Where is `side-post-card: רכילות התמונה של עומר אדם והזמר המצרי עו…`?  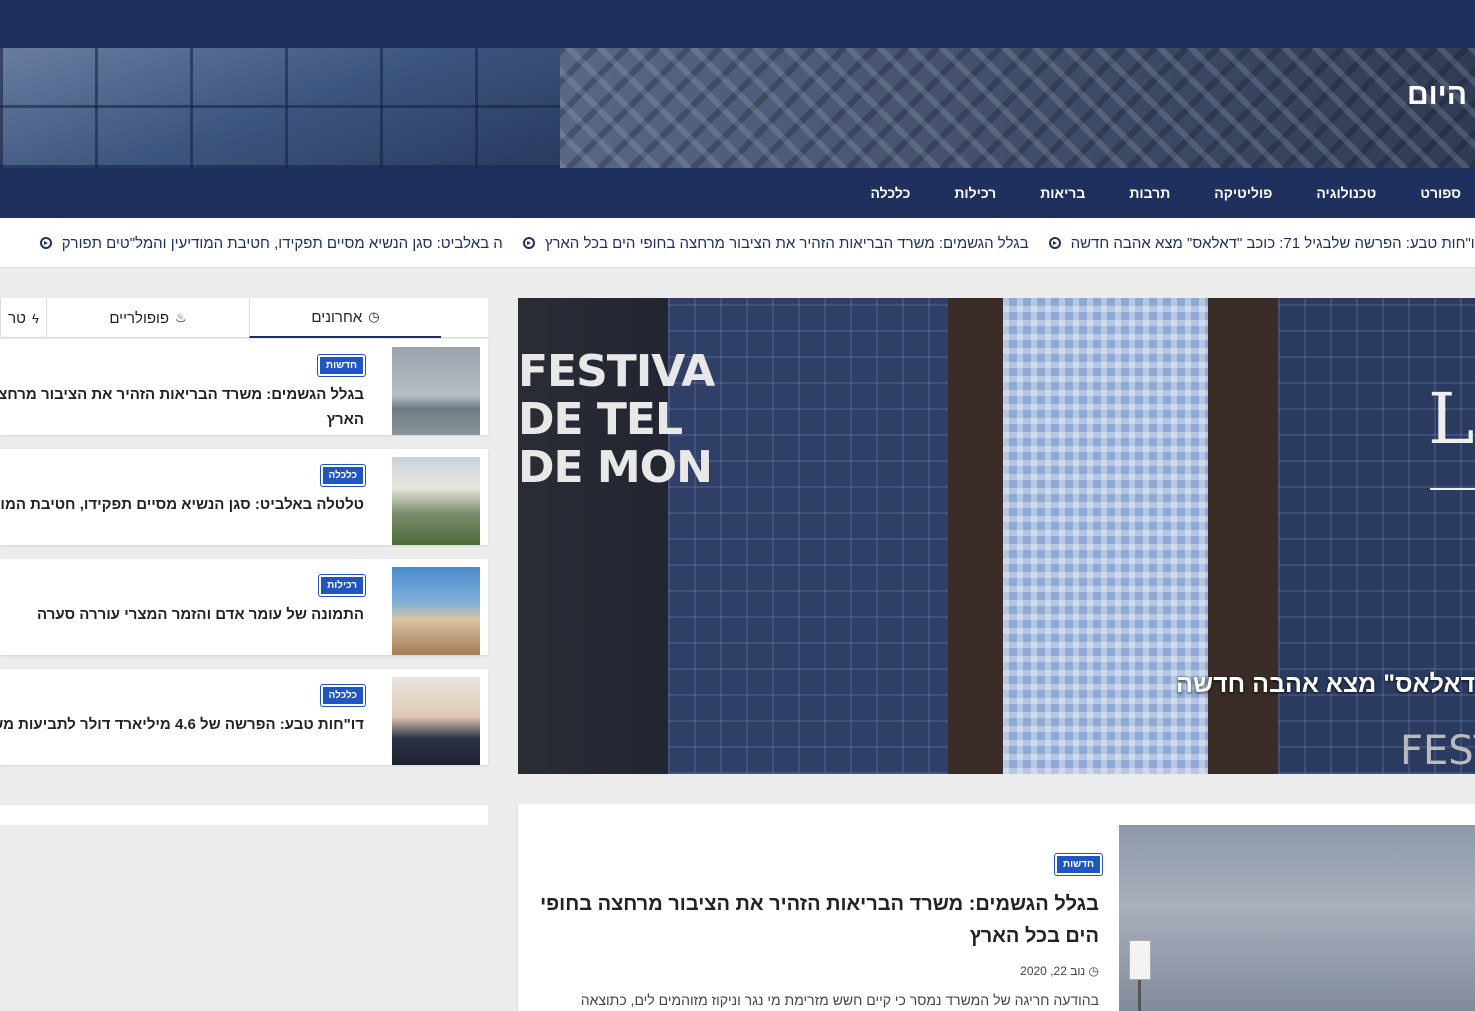
side-post-card: רכילות התמונה של עומר אדם והזמר המצרי עו… is located at coordinates (244, 607).